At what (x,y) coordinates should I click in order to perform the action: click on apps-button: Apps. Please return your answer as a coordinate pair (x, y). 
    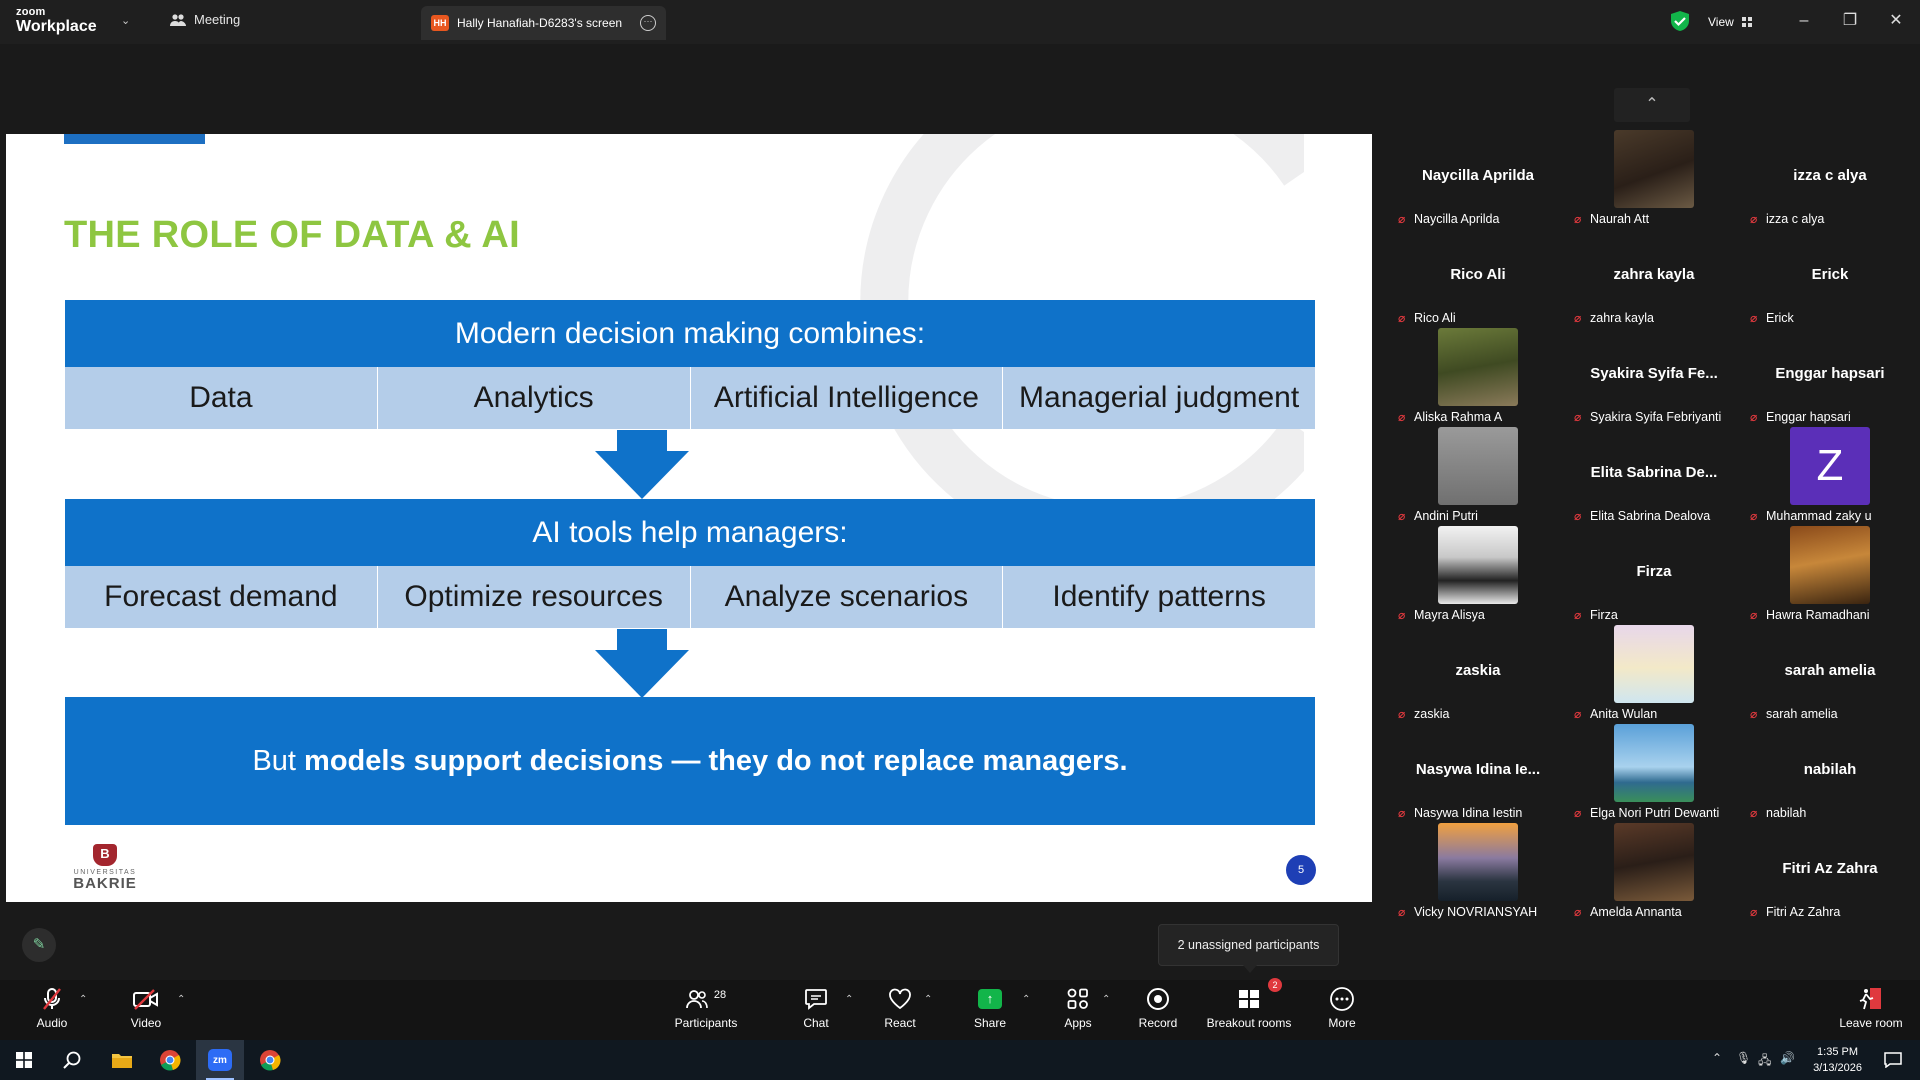
    Looking at the image, I should click on (1078, 1008).